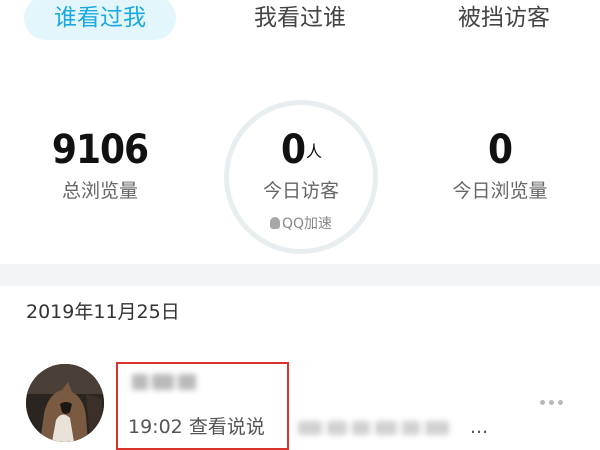  I want to click on total-views-label: 总浏览量, so click(99, 191).